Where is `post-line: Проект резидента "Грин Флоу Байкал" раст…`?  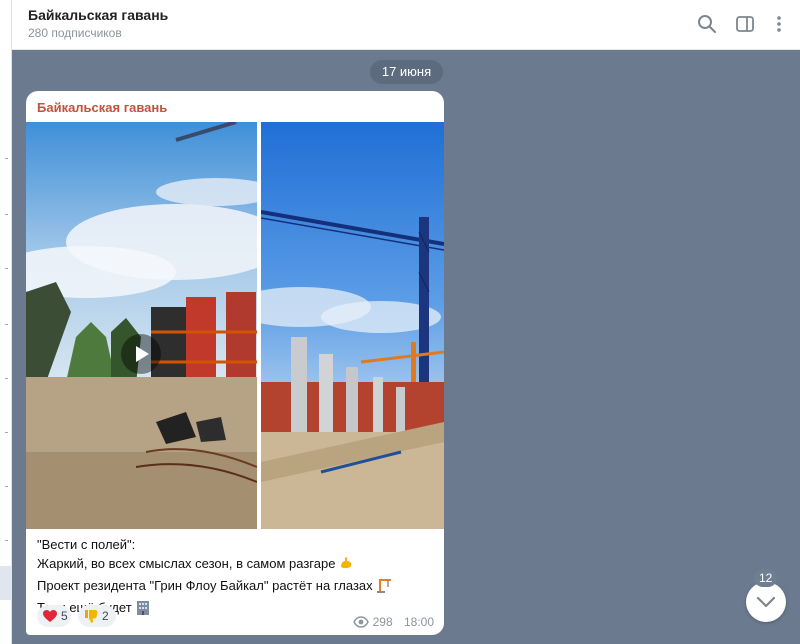 post-line: Проект резидента "Грин Флоу Байкал" раст… is located at coordinates (237, 587).